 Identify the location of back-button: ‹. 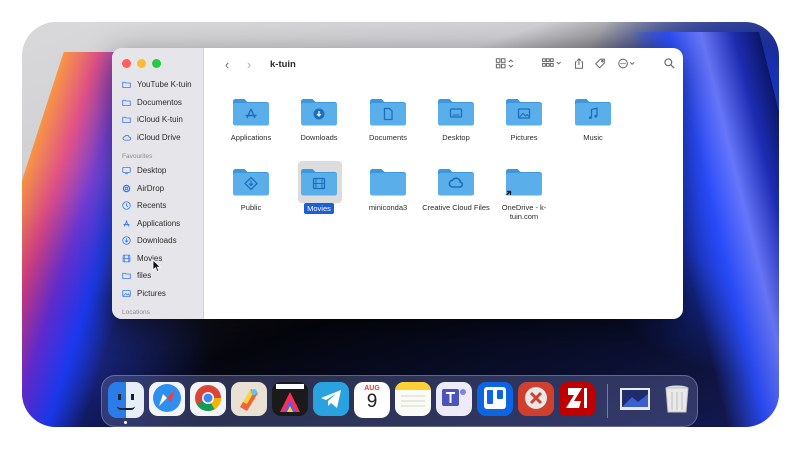
(227, 64).